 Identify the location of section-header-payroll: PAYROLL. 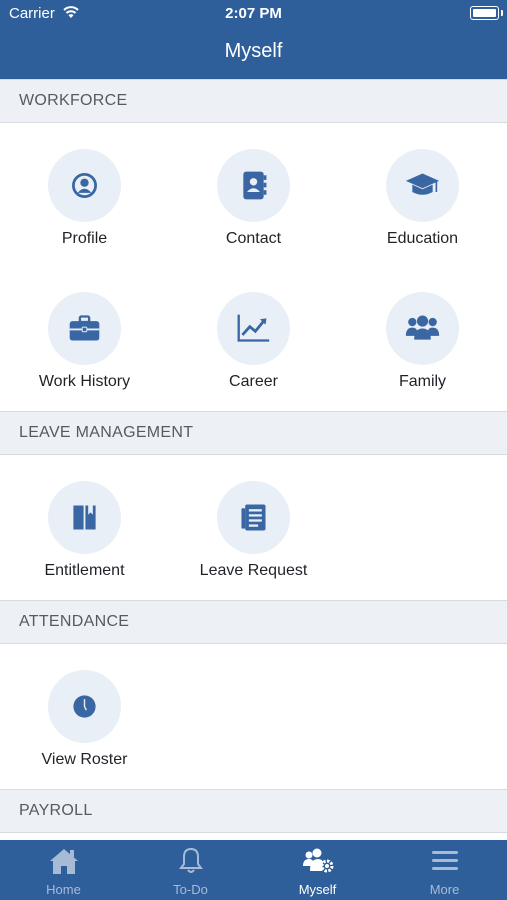
(253, 811).